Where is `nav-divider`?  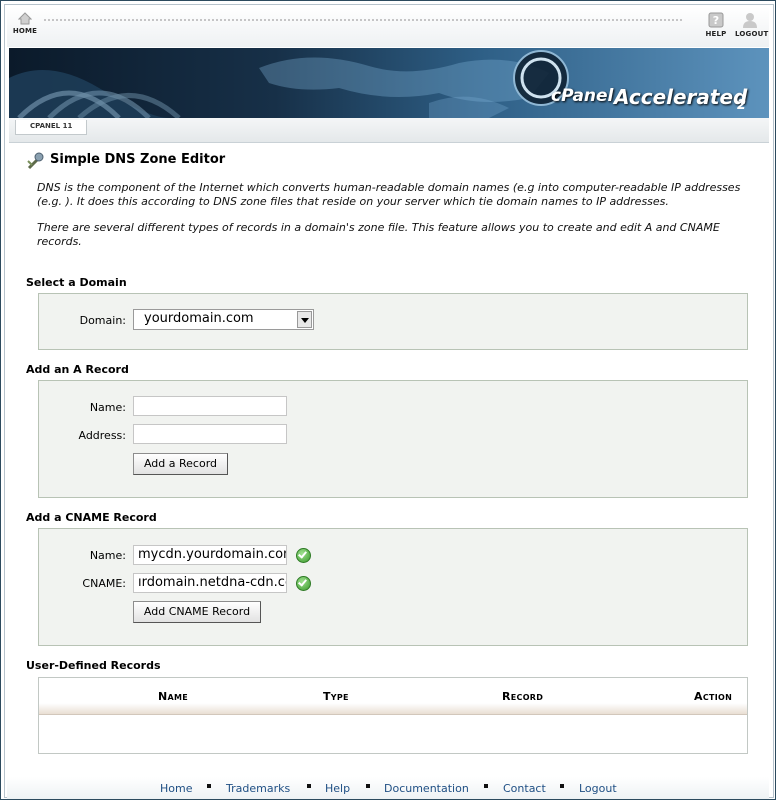 nav-divider is located at coordinates (363, 20).